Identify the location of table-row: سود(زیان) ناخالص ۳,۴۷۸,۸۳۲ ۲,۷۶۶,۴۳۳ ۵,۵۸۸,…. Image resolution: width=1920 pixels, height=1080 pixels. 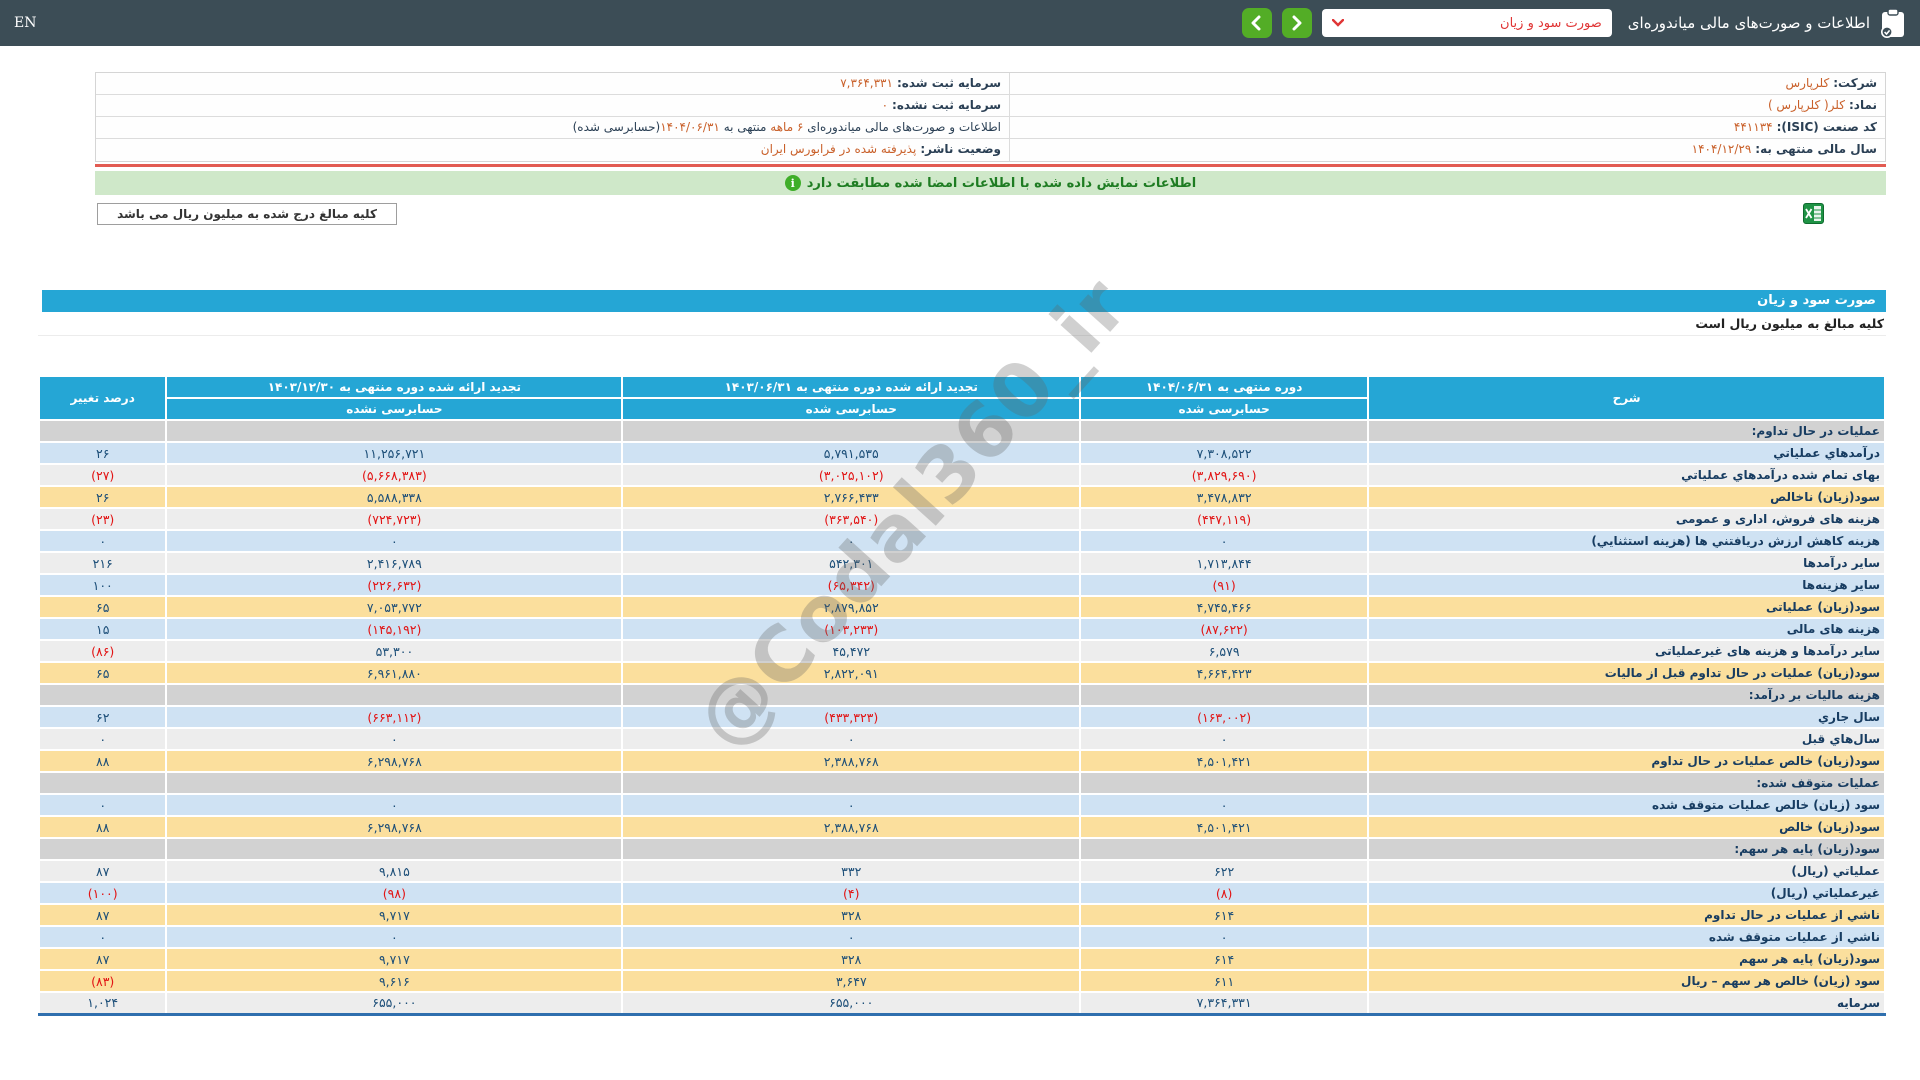
(961, 497).